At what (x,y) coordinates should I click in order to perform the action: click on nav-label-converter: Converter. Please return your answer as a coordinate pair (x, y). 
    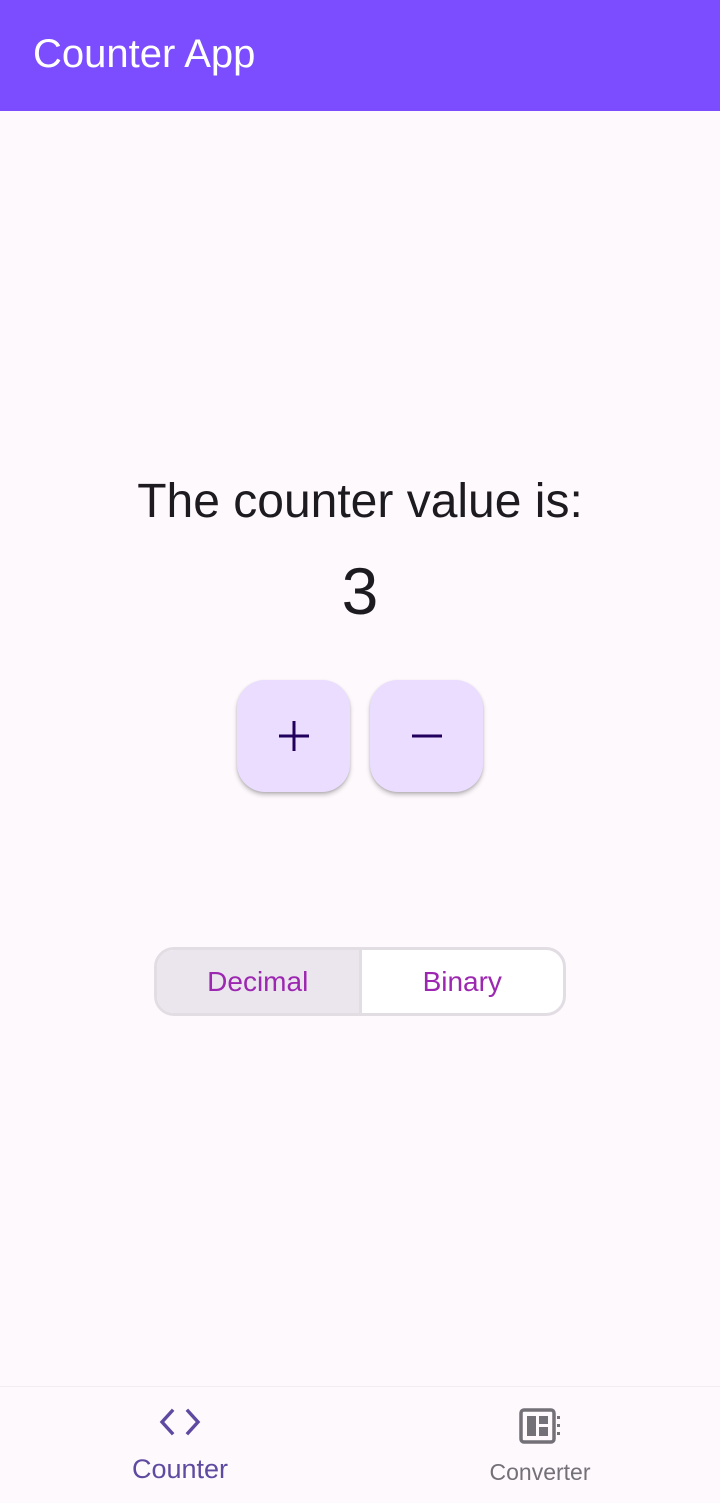
    Looking at the image, I should click on (540, 1472).